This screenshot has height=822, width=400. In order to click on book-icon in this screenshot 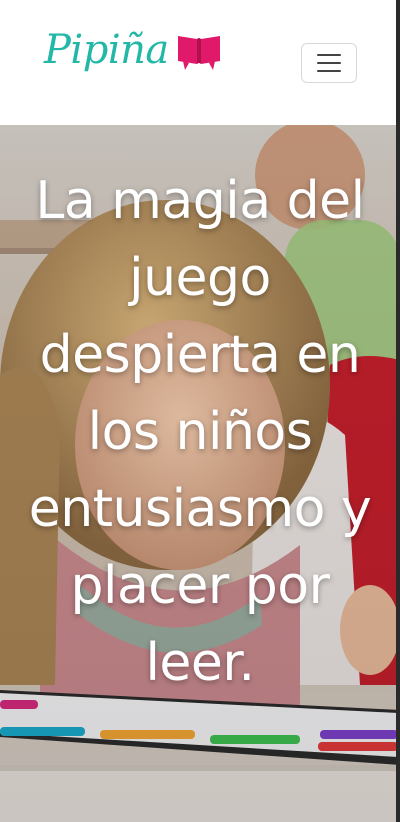, I will do `click(198, 53)`.